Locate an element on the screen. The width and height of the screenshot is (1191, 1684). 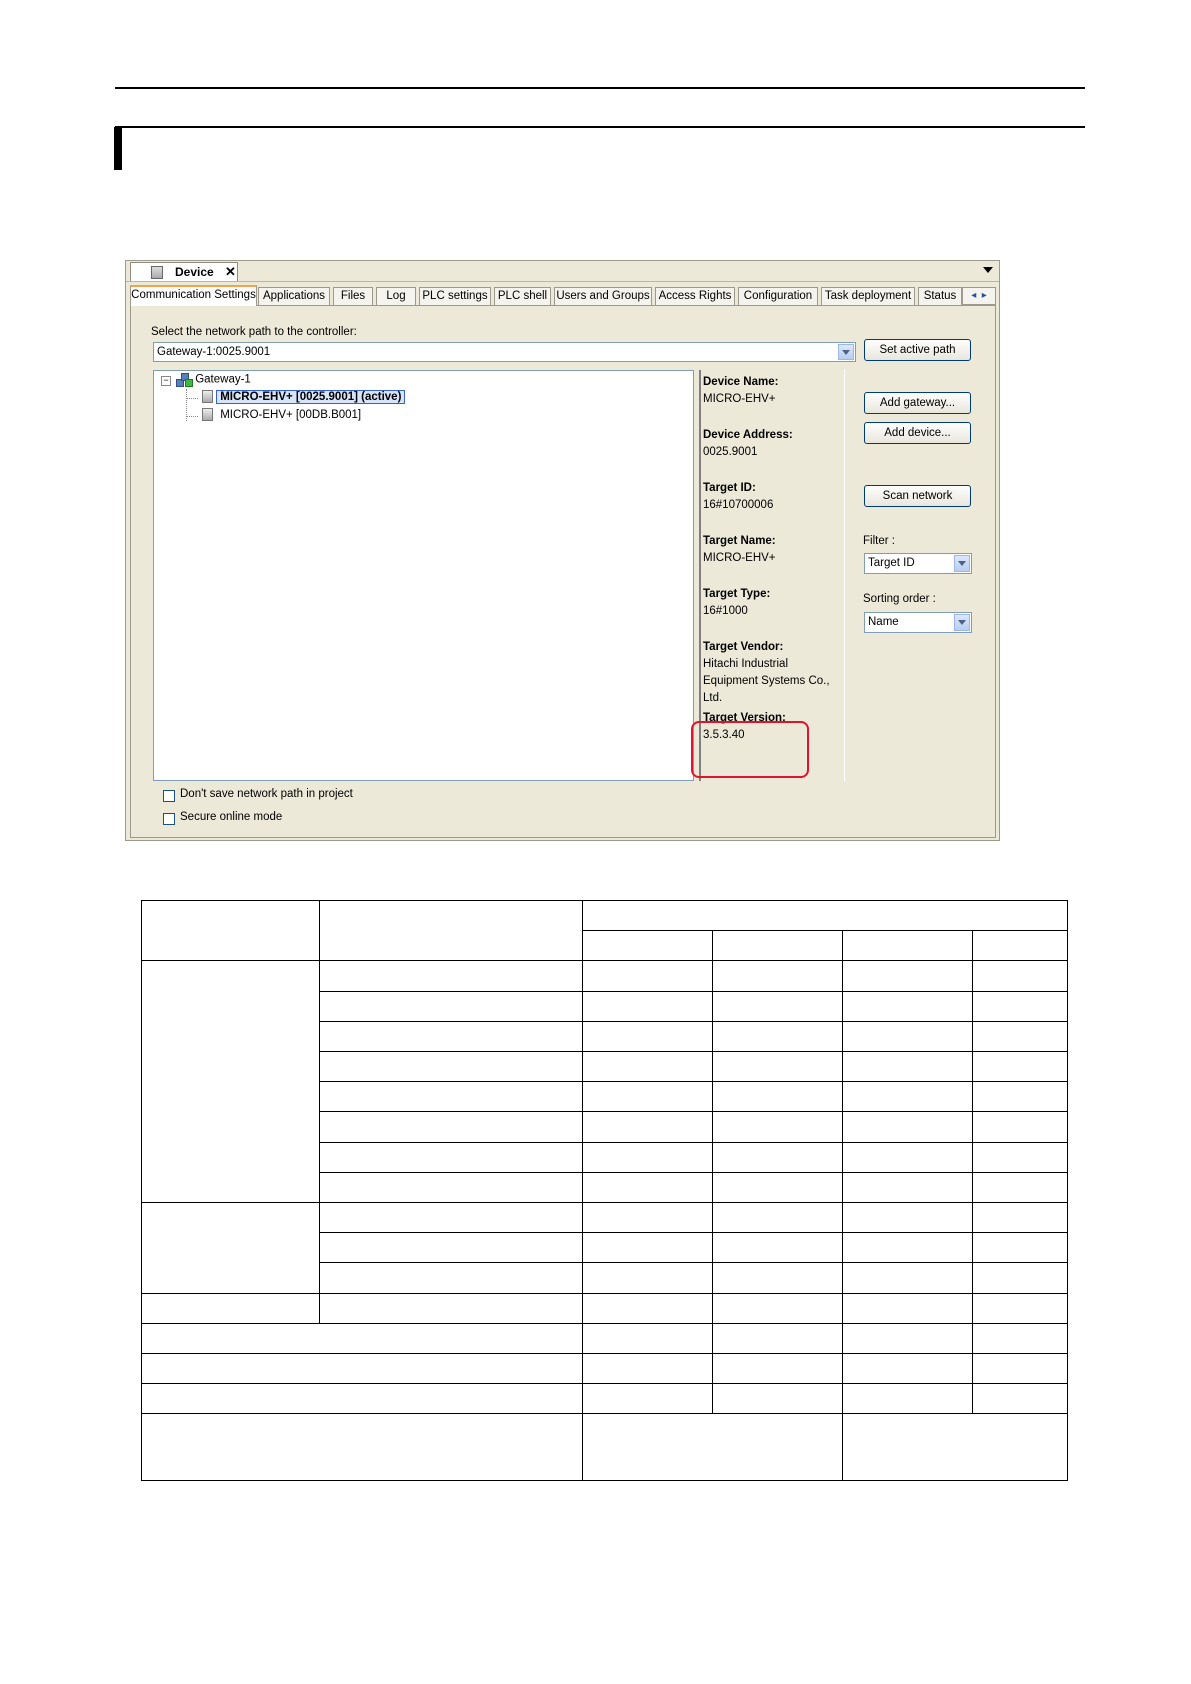
target-type-label: Target Type: is located at coordinates (737, 594).